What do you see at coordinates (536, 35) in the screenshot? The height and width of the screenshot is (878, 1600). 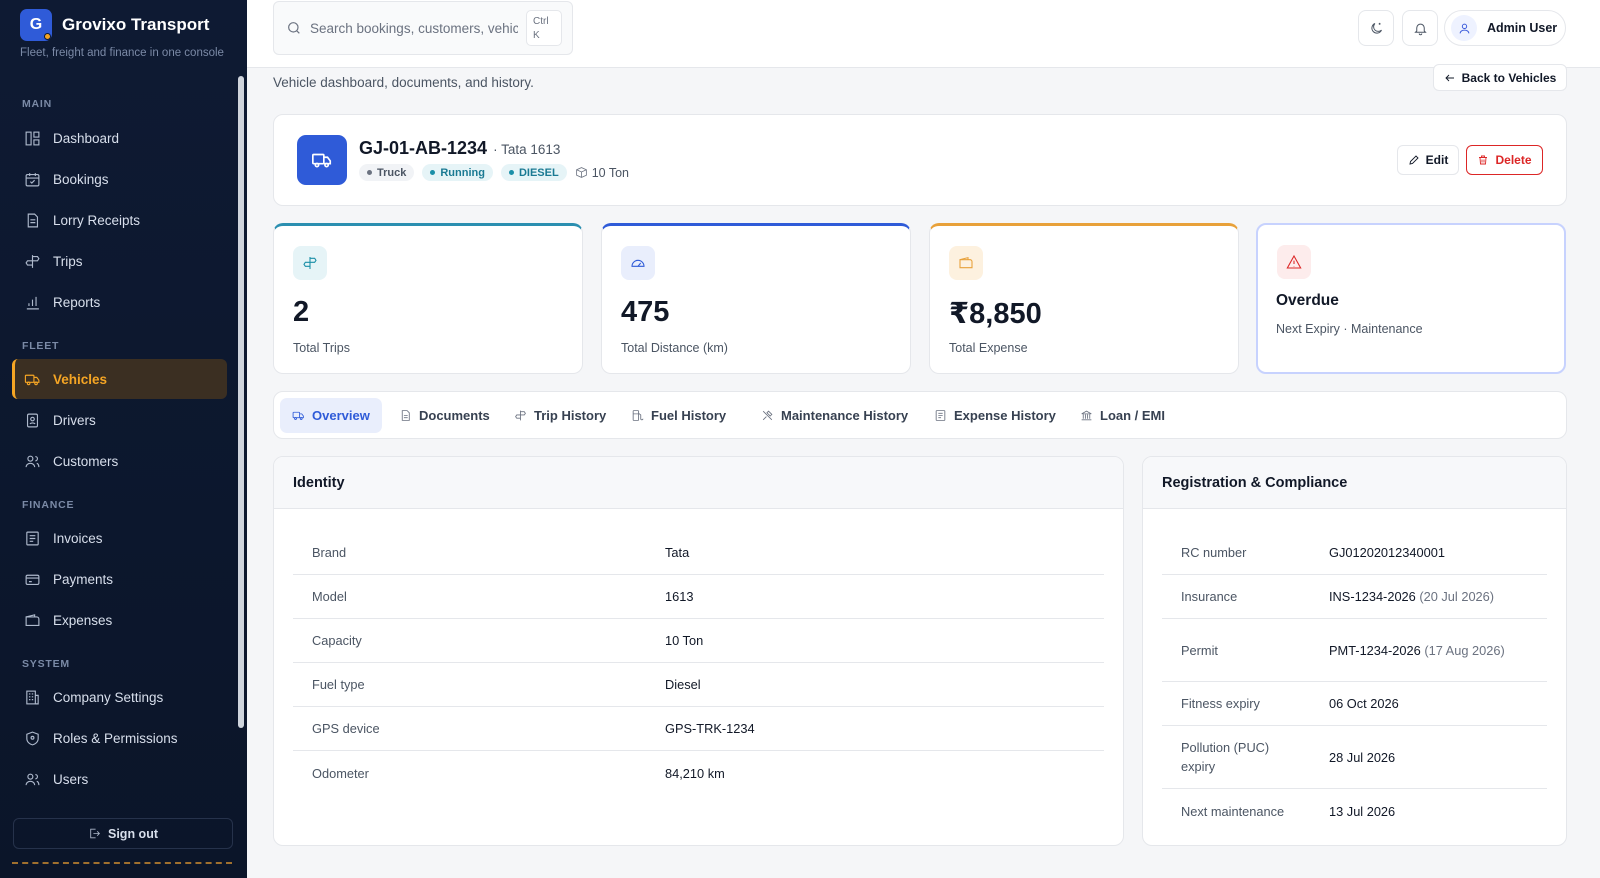 I see `shortcut-key-k: K` at bounding box center [536, 35].